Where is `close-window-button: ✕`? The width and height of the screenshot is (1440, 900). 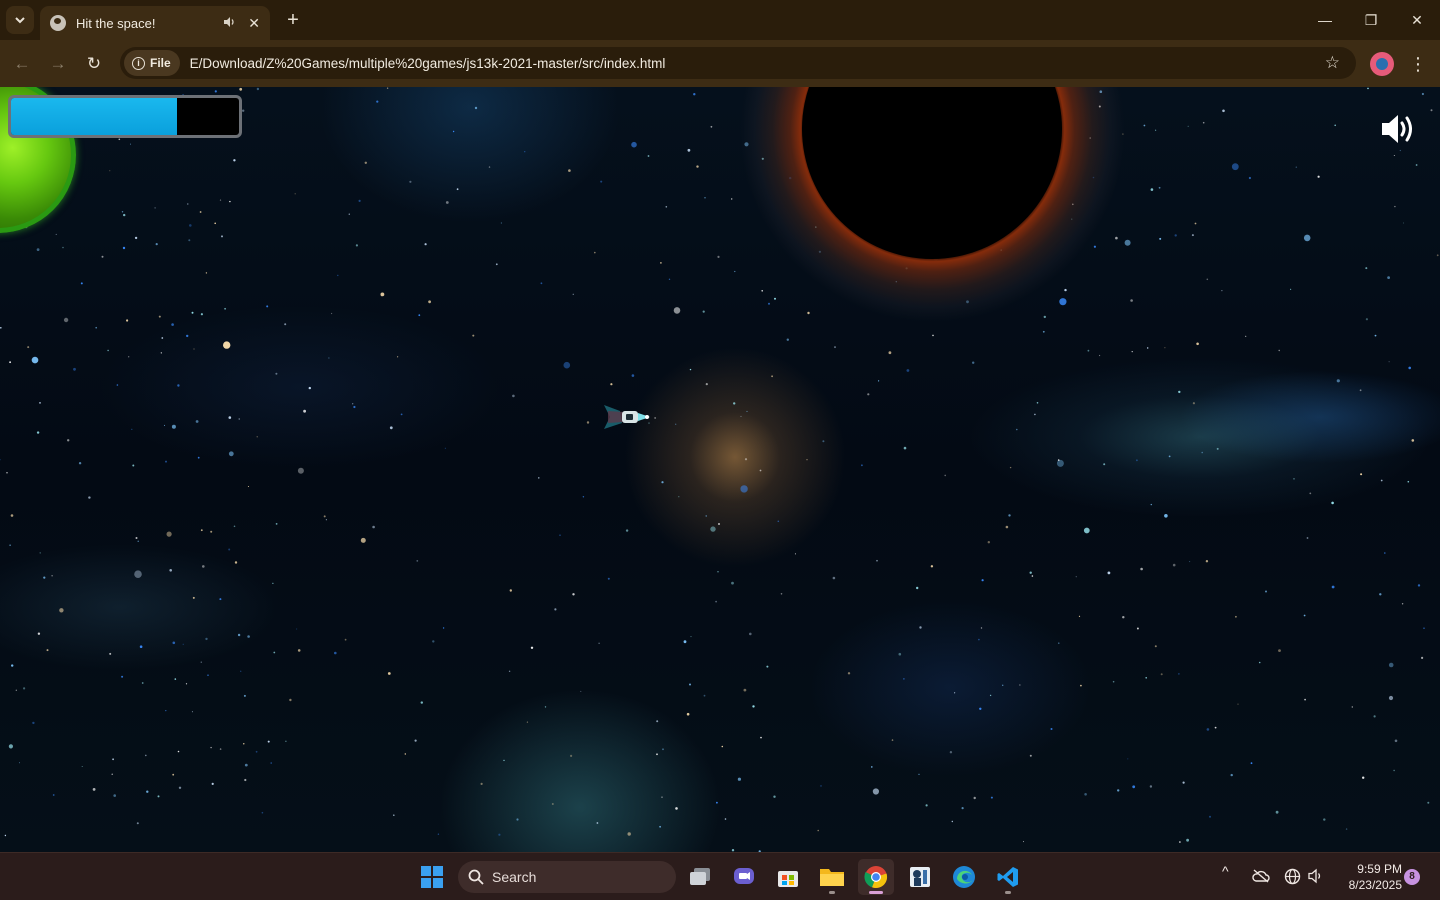
close-window-button: ✕ is located at coordinates (1417, 20).